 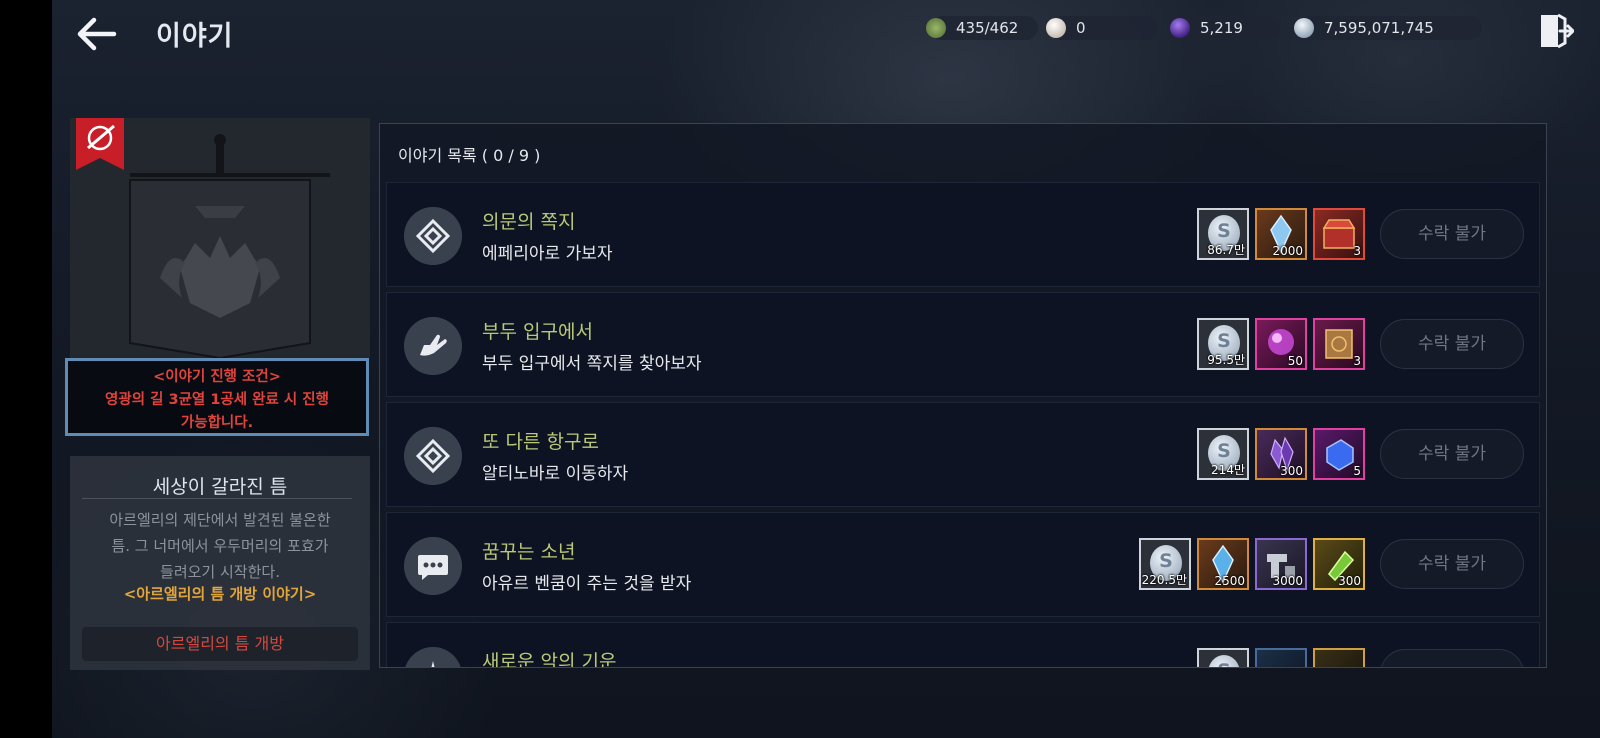 What do you see at coordinates (220, 520) in the screenshot?
I see `description-line: 아르엘리의 제단에서 발견된 불온한` at bounding box center [220, 520].